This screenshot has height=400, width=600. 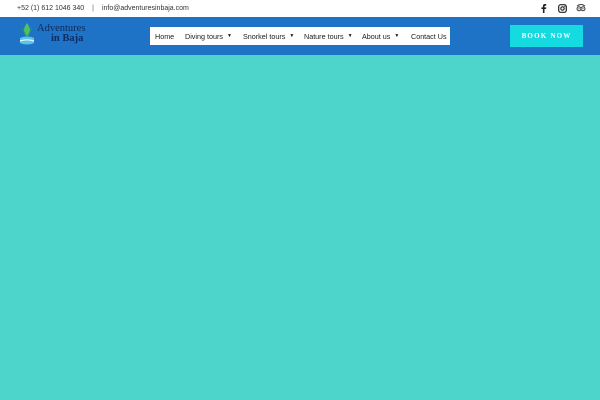 I want to click on social-links, so click(x=562, y=8).